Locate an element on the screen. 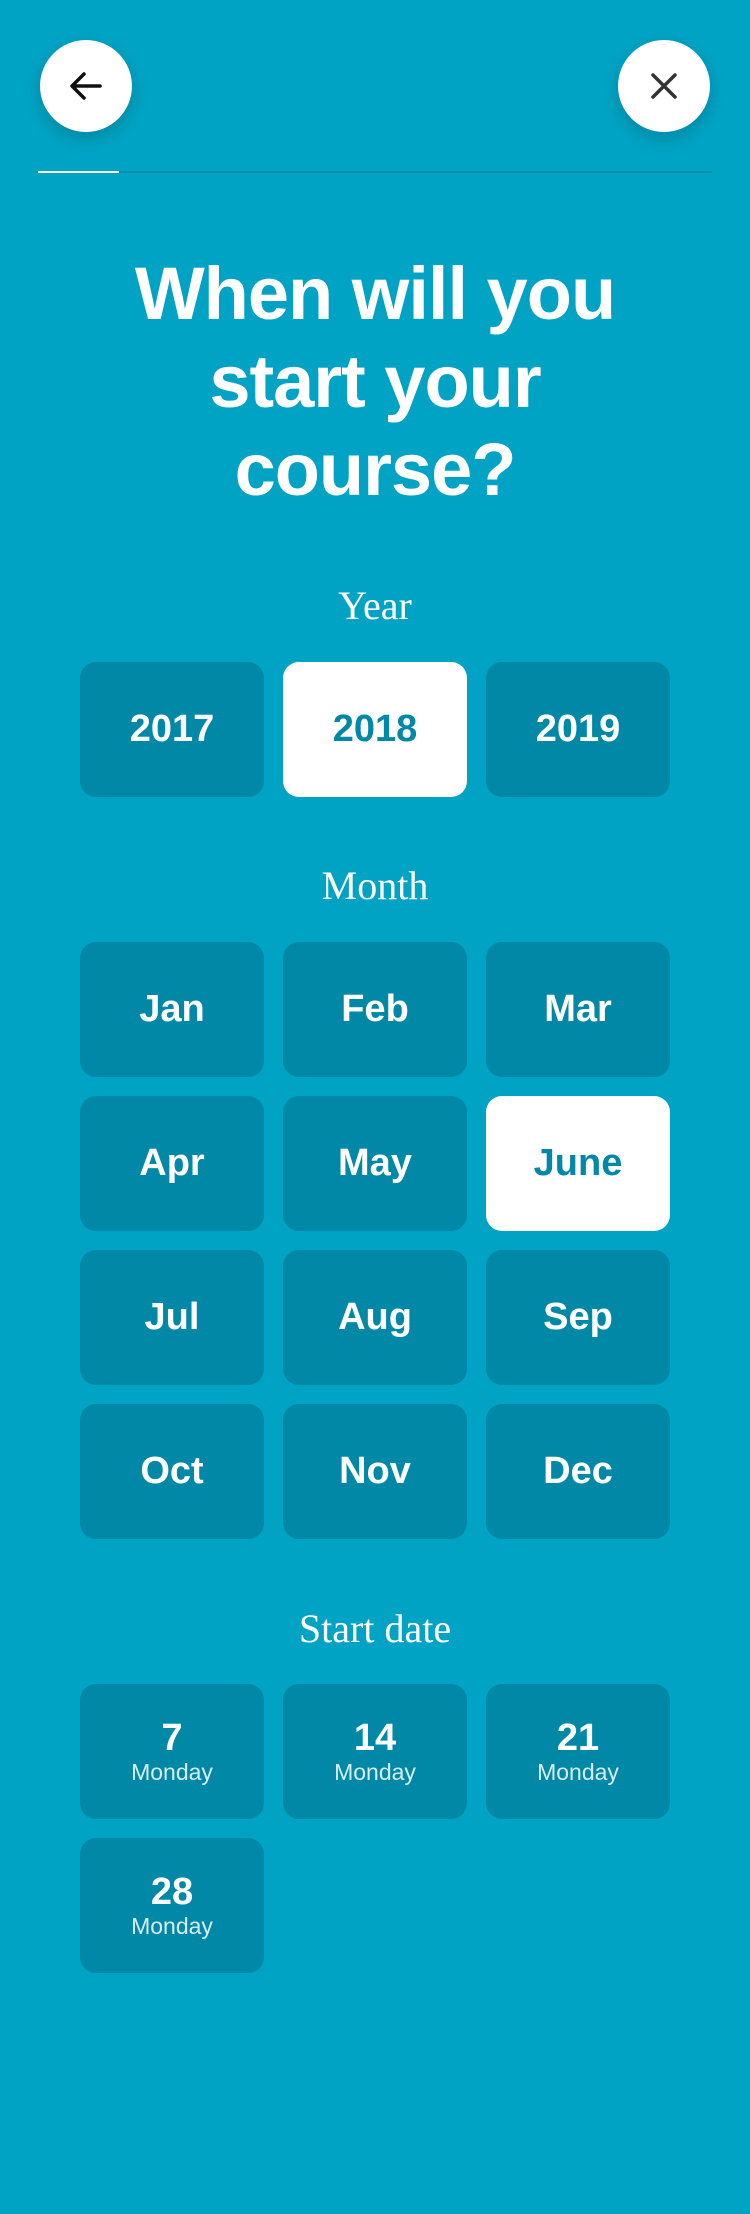 Image resolution: width=750 pixels, height=2214 pixels. month-option-nov: Nov is located at coordinates (375, 1471).